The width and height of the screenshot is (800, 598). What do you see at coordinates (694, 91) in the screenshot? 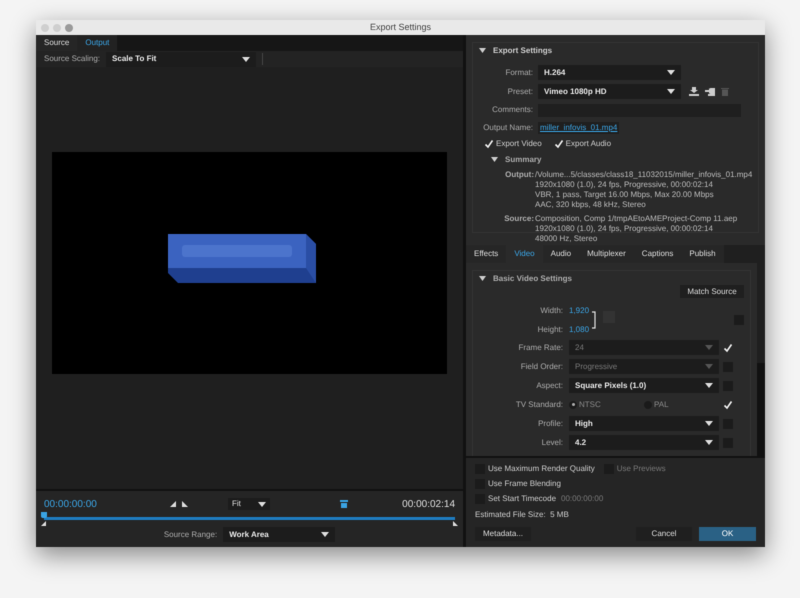
I see `save-preset-icon` at bounding box center [694, 91].